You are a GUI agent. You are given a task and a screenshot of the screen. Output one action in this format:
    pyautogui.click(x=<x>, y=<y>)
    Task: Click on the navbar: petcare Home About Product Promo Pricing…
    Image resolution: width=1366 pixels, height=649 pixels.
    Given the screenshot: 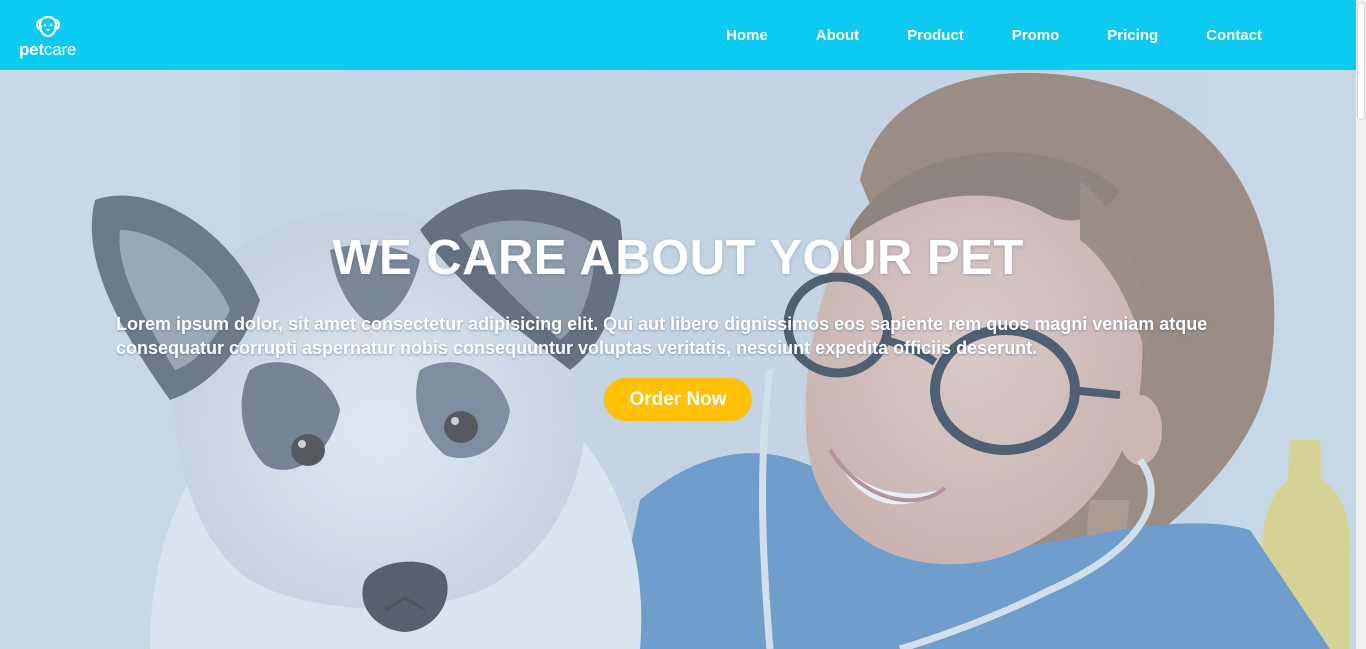 What is the action you would take?
    pyautogui.click(x=678, y=35)
    